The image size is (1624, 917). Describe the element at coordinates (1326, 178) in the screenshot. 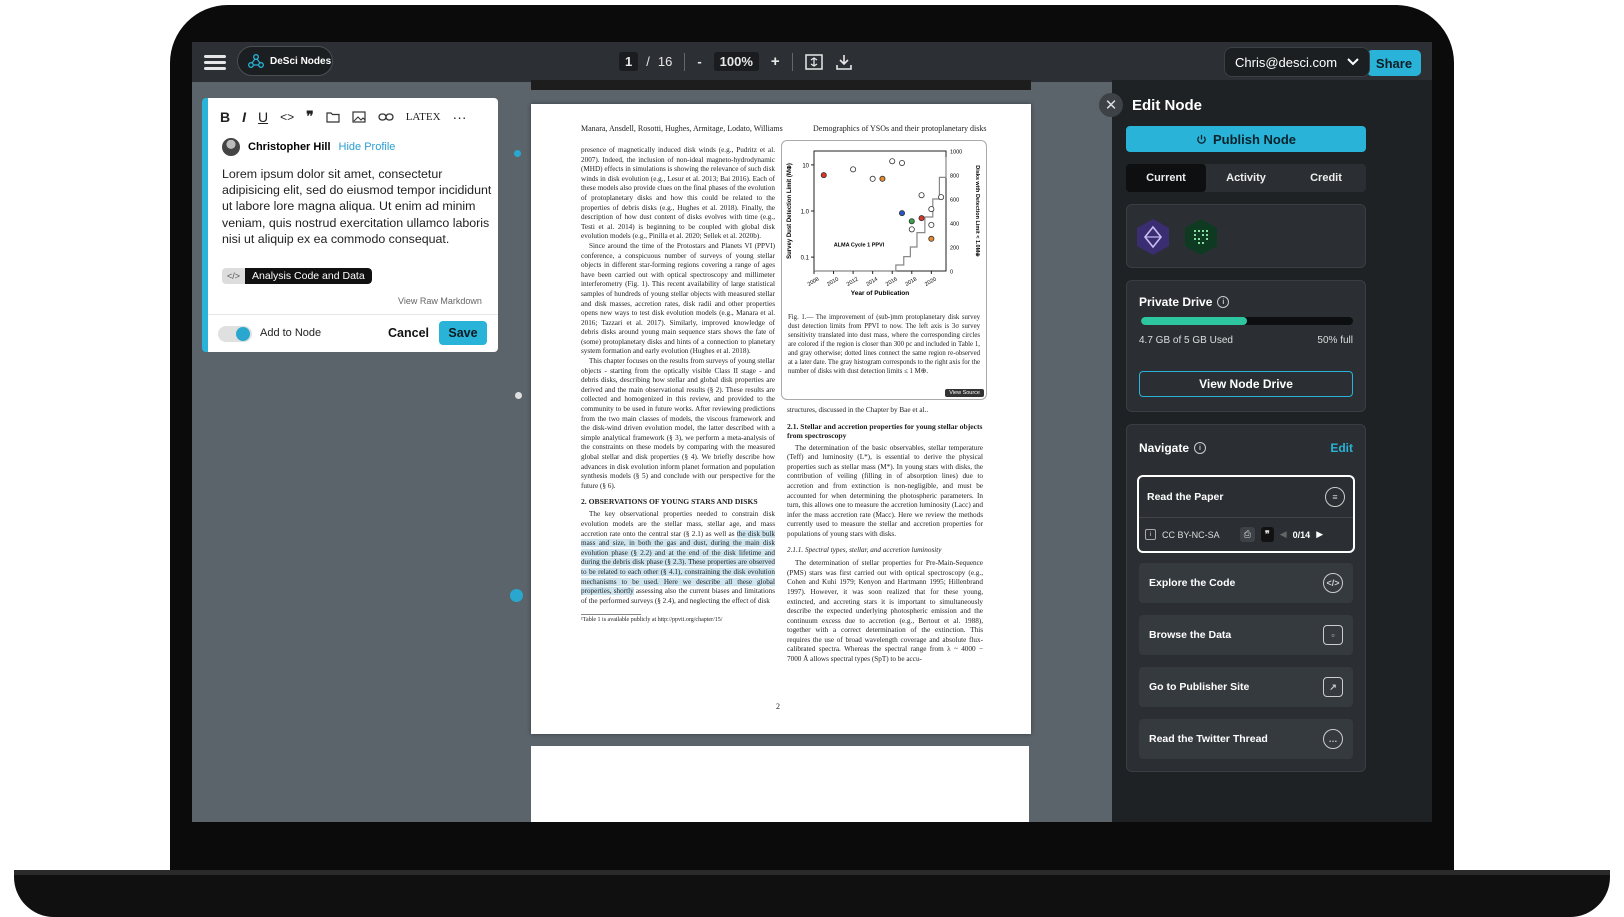

I see `tab-credit: Credit` at that location.